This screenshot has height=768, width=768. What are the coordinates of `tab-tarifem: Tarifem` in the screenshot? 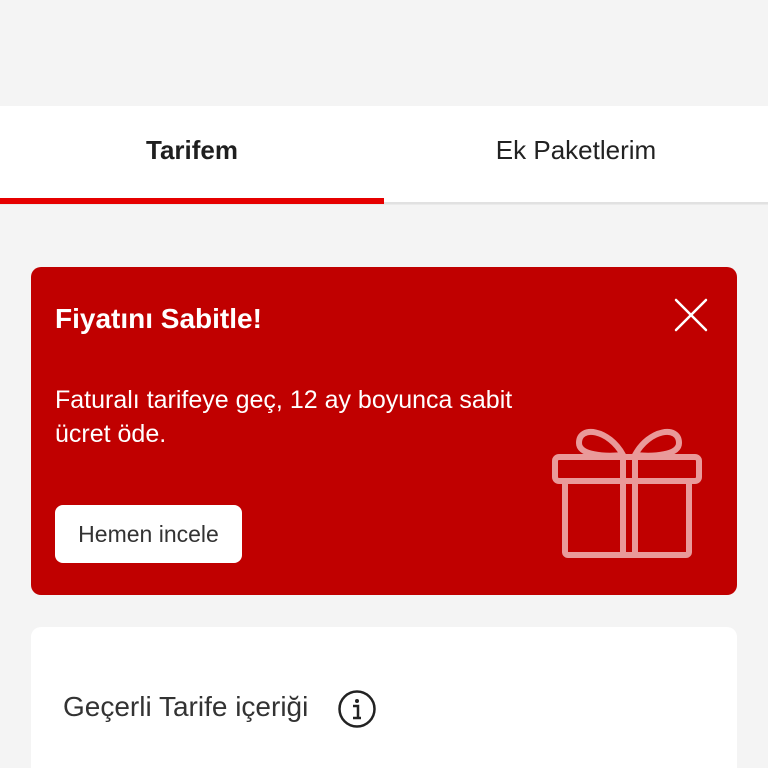 It's located at (192, 155).